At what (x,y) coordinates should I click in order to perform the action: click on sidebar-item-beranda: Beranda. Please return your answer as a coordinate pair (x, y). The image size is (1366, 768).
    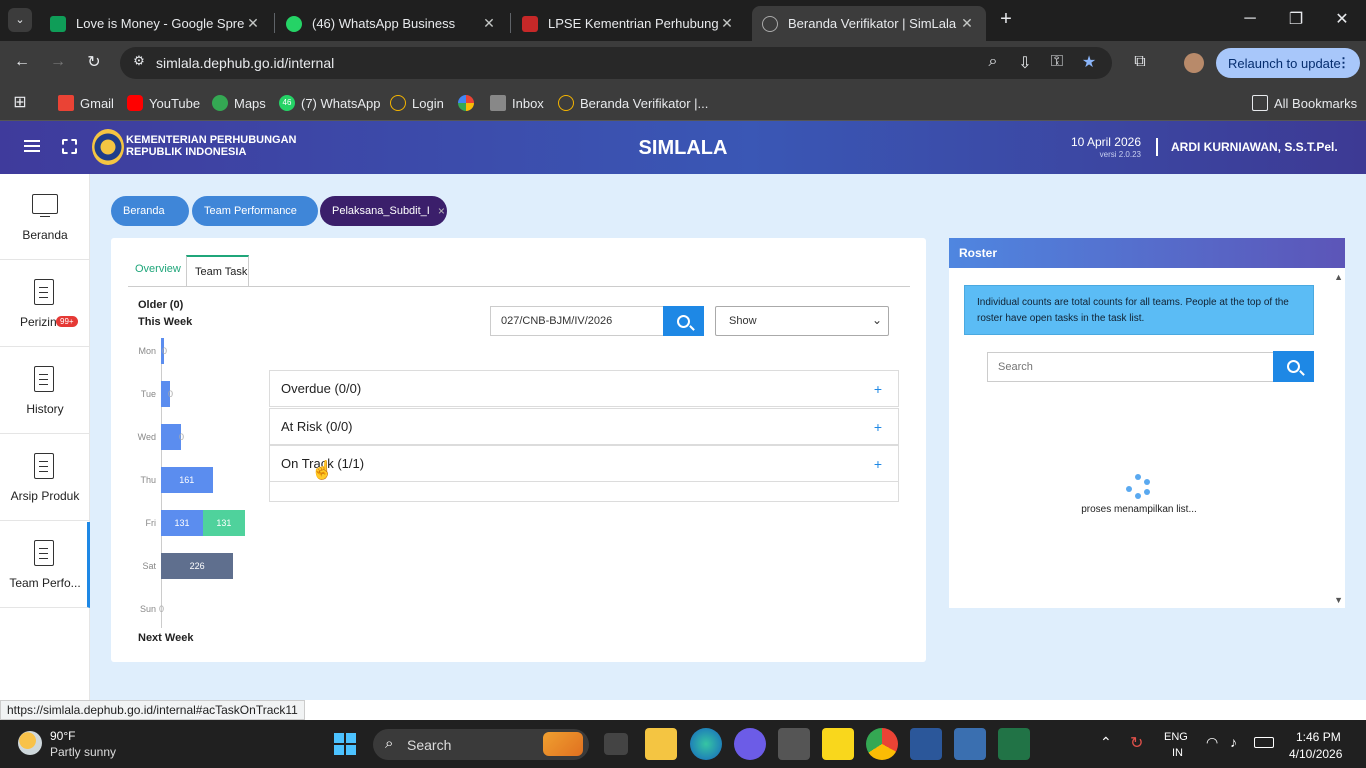
    Looking at the image, I should click on (45, 217).